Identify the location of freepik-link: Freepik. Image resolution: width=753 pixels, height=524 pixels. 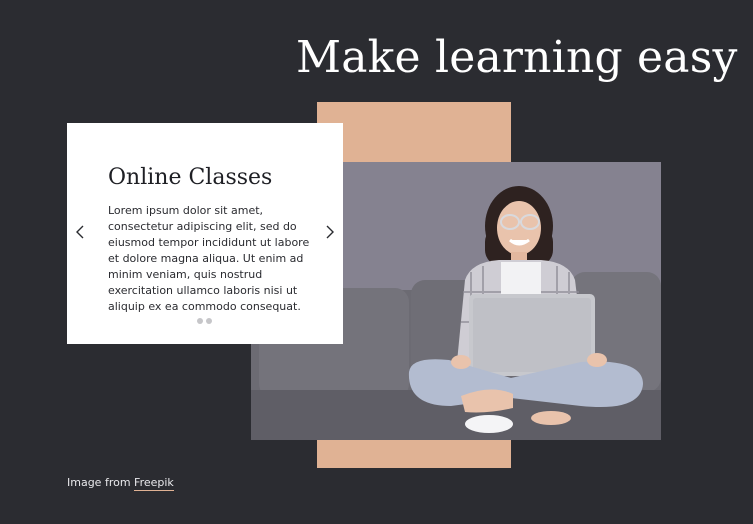
(154, 483).